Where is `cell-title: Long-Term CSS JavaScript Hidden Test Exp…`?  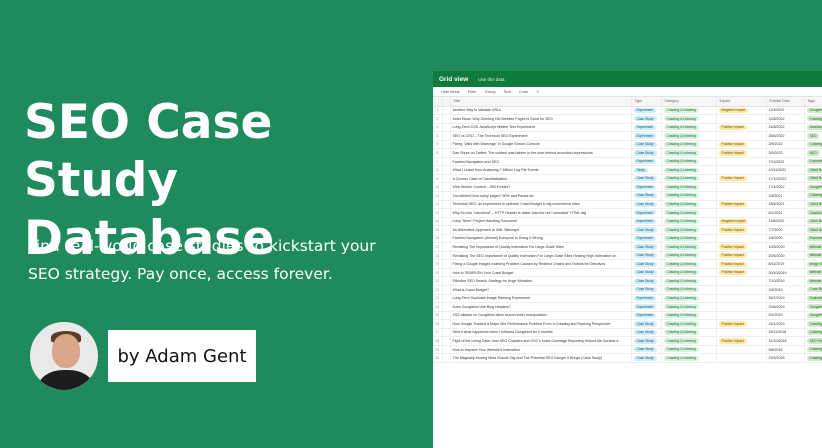
cell-title: Long-Term CSS JavaScript Hidden Test Exp… is located at coordinates (541, 128).